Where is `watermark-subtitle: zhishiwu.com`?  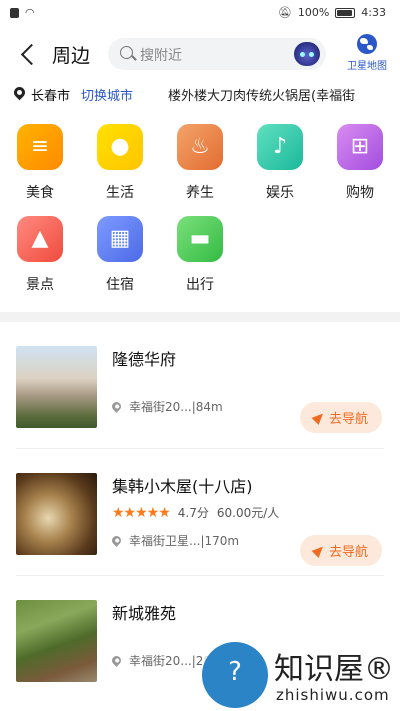 watermark-subtitle: zhishiwu.com is located at coordinates (333, 695).